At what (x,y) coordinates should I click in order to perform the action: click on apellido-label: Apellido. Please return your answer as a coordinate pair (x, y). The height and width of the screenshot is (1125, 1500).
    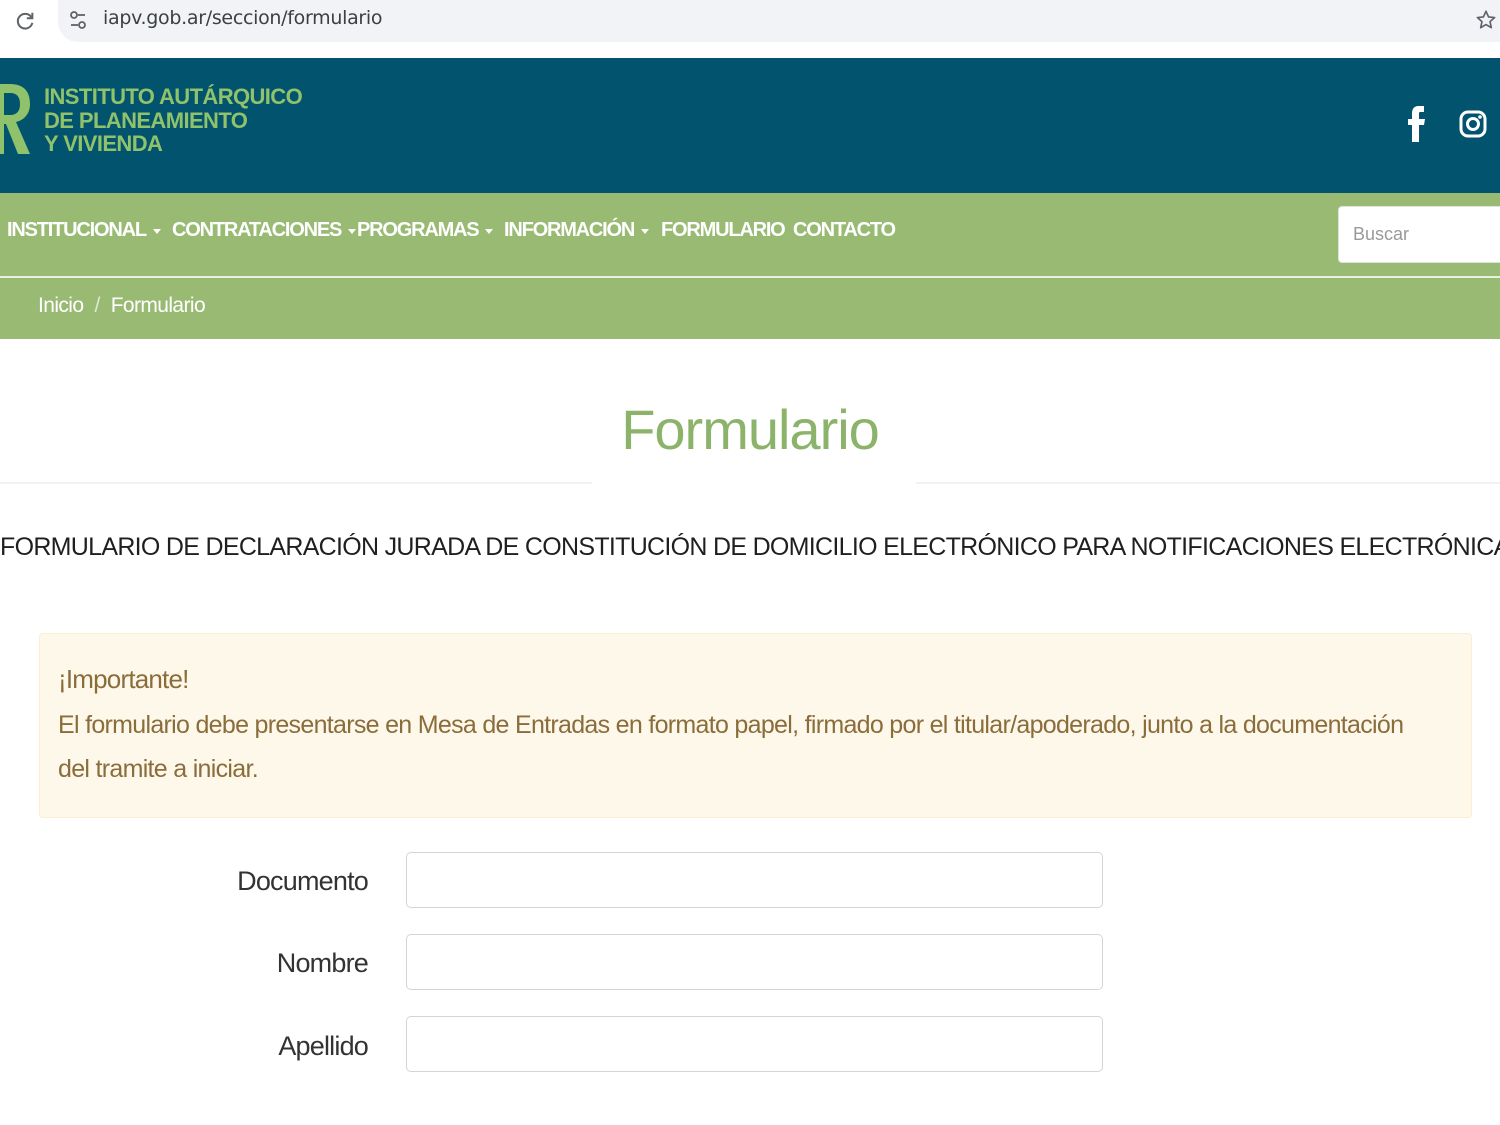
    Looking at the image, I should click on (323, 1046).